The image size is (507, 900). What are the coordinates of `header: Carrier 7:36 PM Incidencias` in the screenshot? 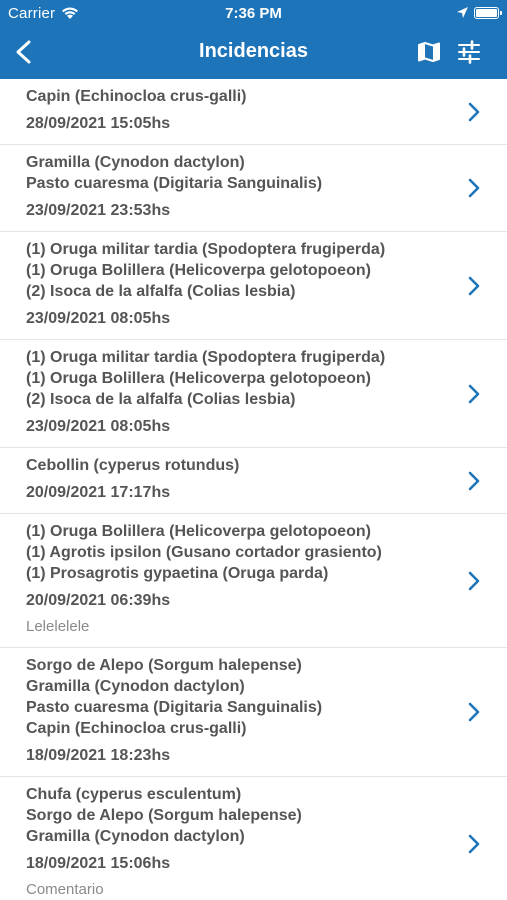 It's located at (253, 39).